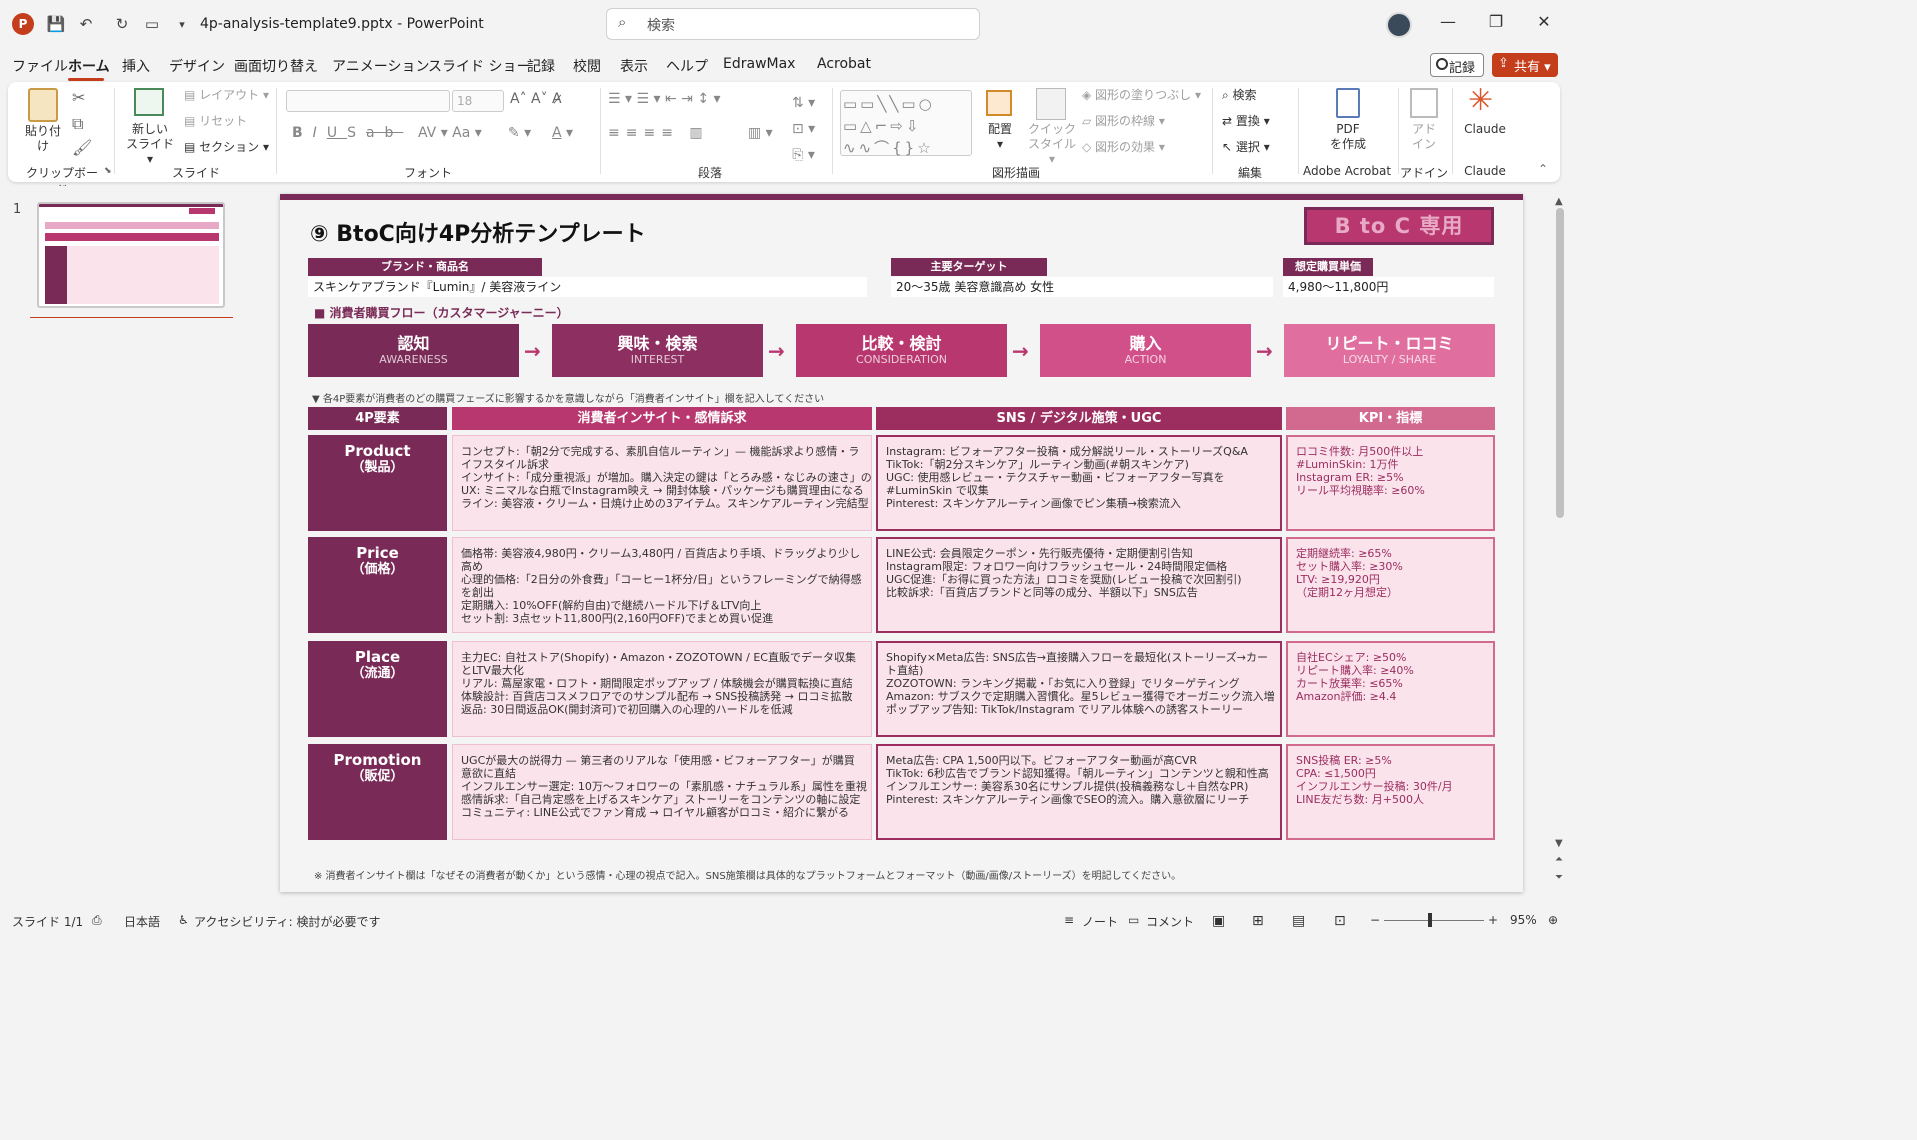 Image resolution: width=1917 pixels, height=1140 pixels. I want to click on close-icon: ✕, so click(1544, 24).